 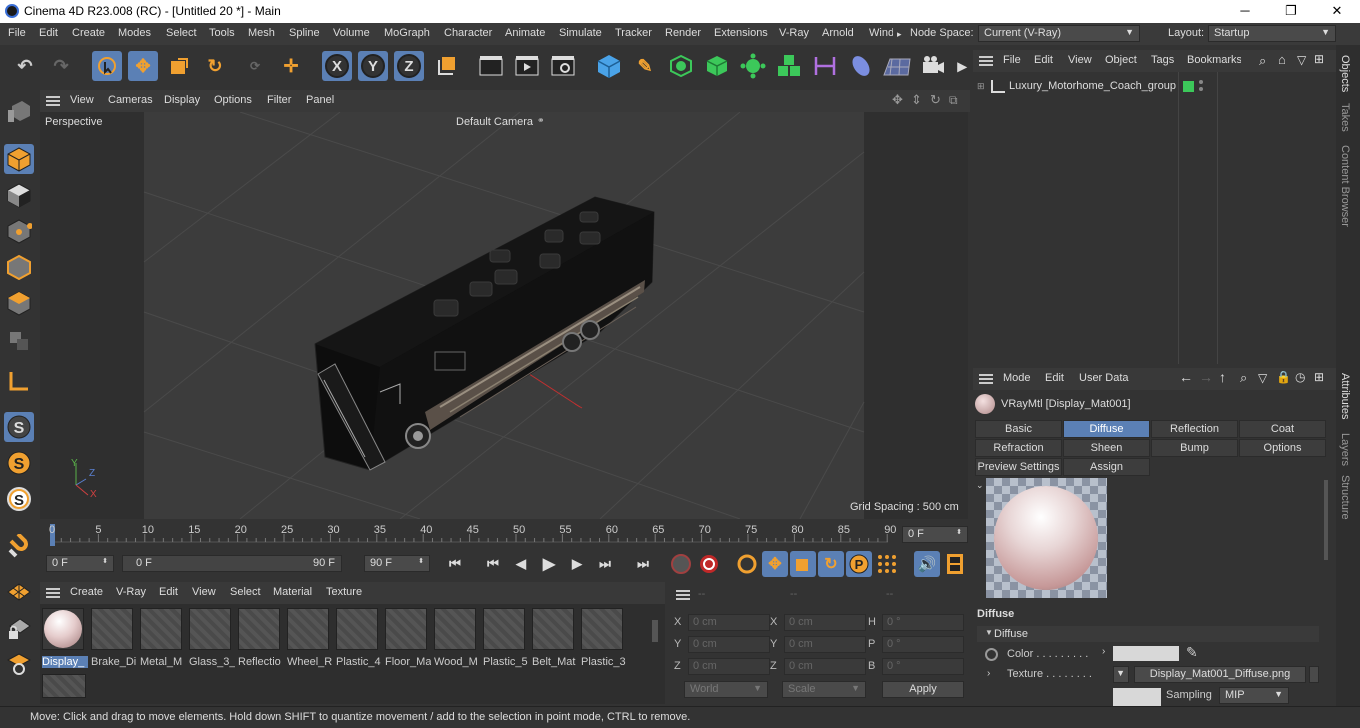 I want to click on eyedropper-icon: ✎, so click(x=1192, y=652).